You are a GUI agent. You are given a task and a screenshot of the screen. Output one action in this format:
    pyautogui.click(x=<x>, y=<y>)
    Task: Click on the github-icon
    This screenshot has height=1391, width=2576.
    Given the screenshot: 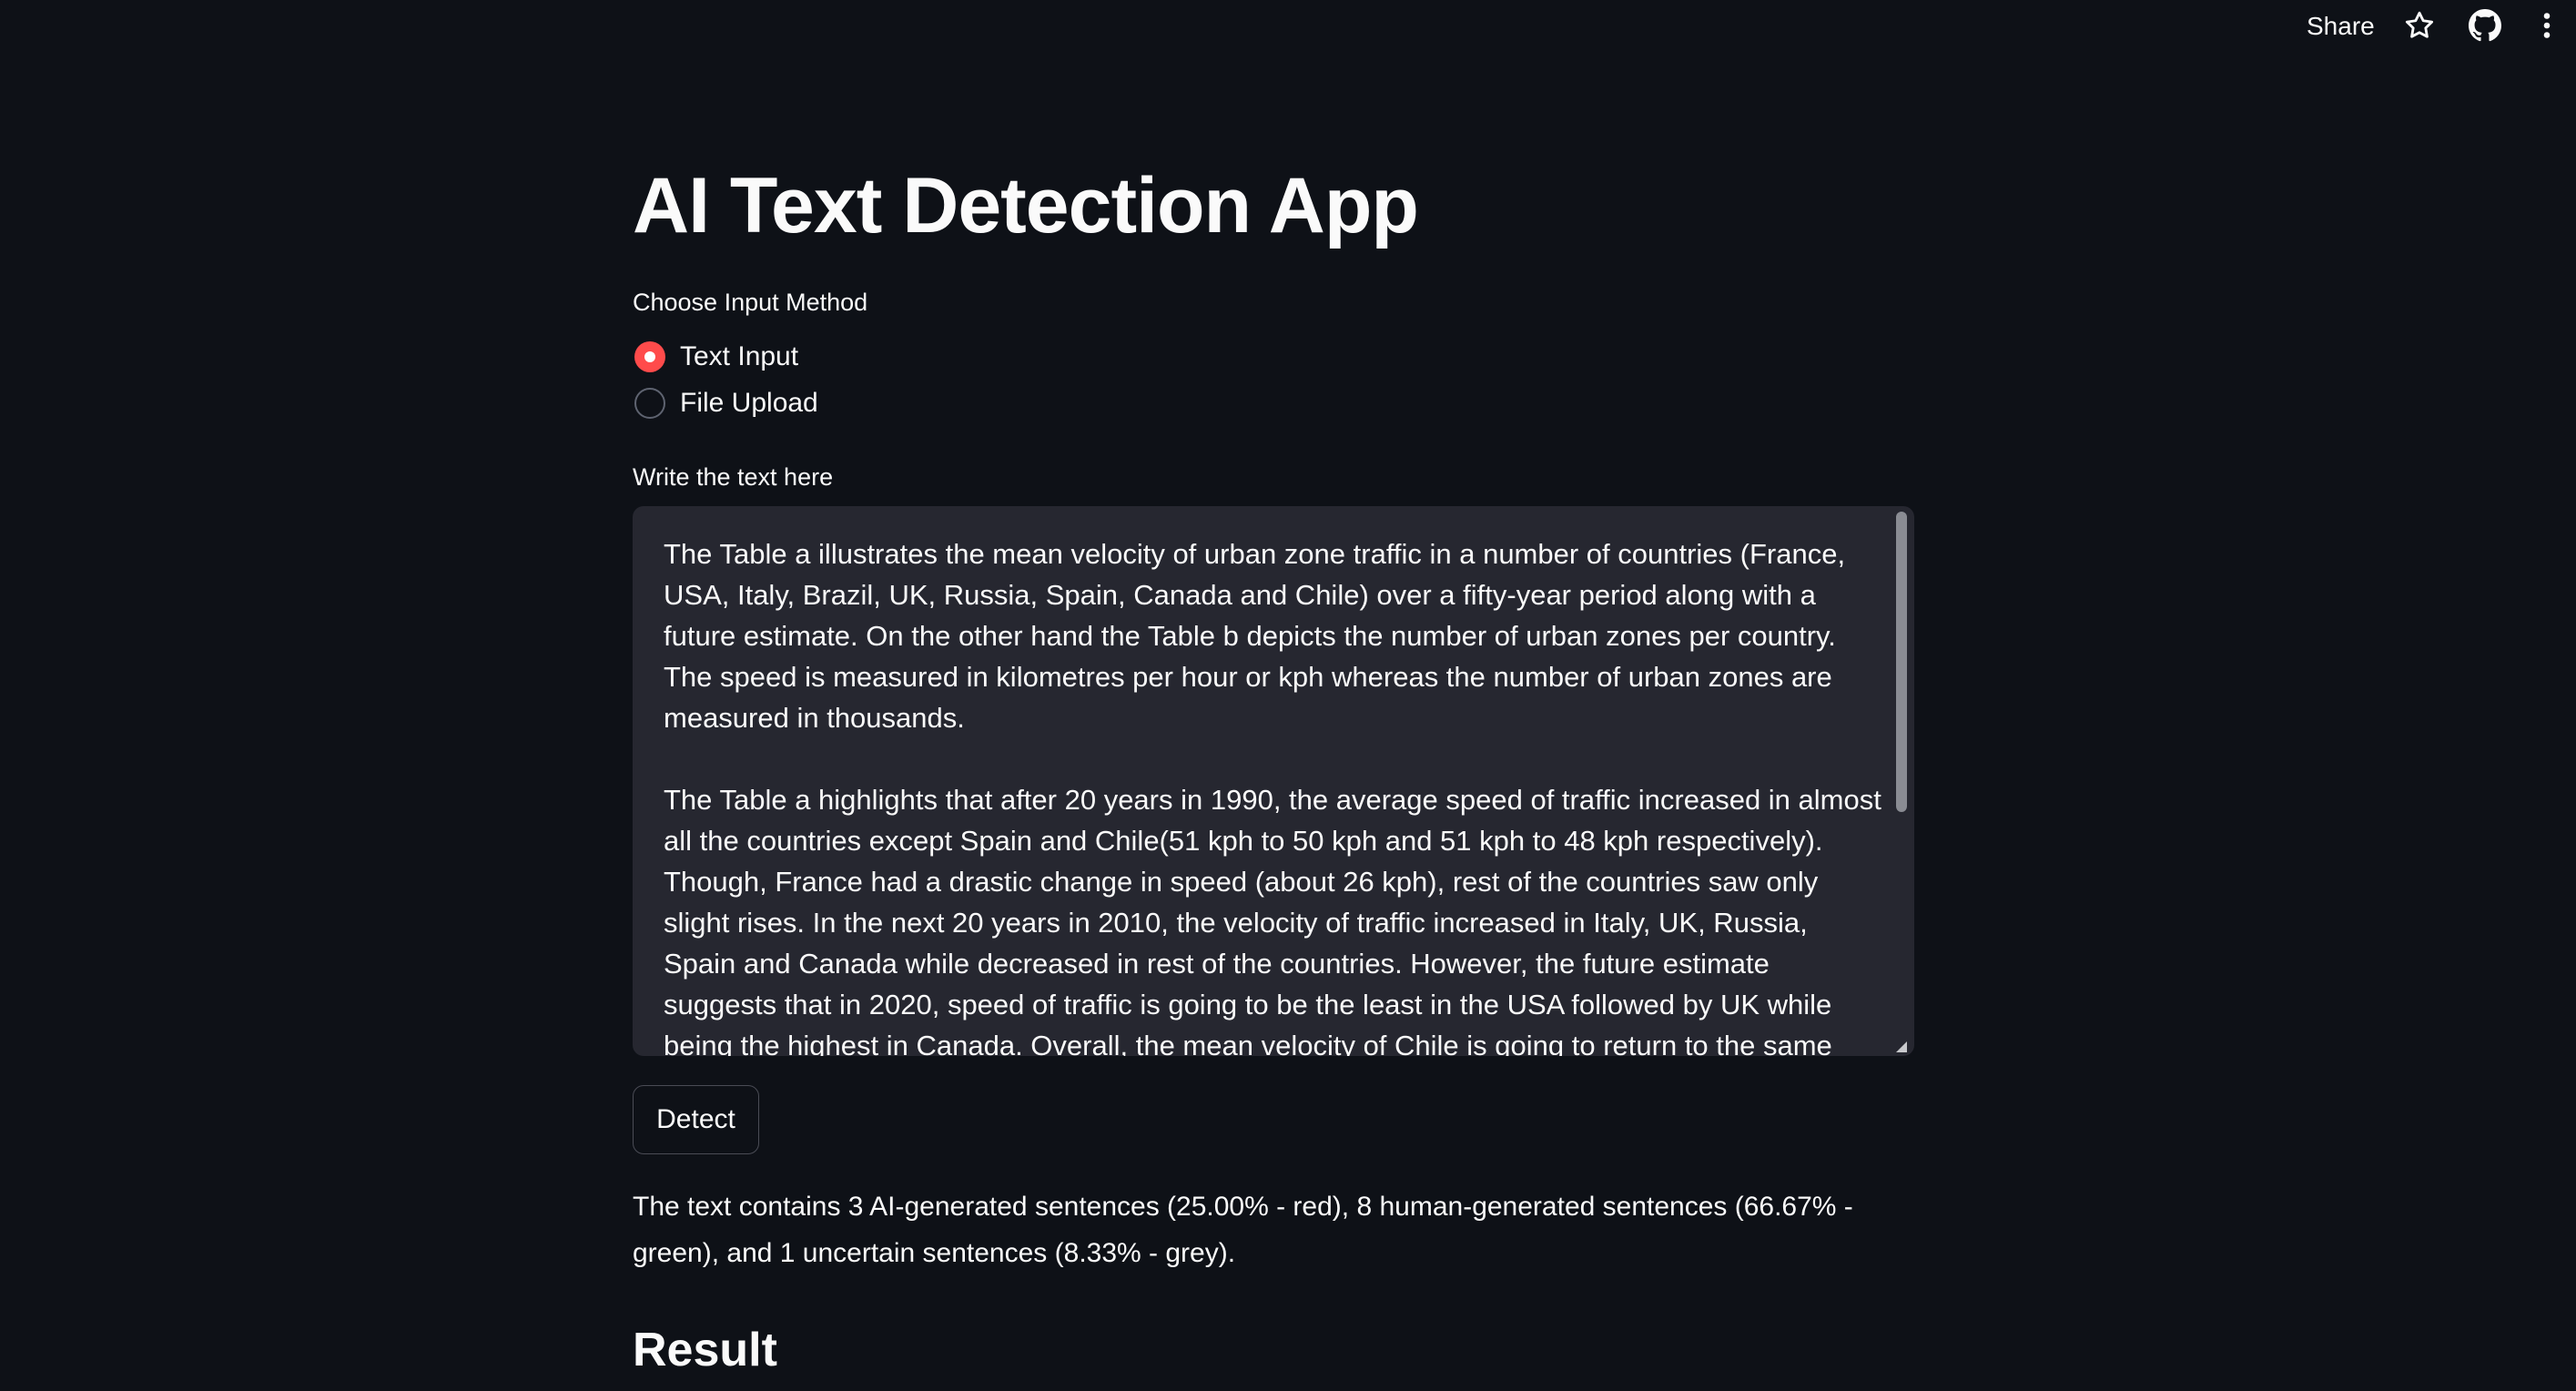 What is the action you would take?
    pyautogui.click(x=2485, y=26)
    